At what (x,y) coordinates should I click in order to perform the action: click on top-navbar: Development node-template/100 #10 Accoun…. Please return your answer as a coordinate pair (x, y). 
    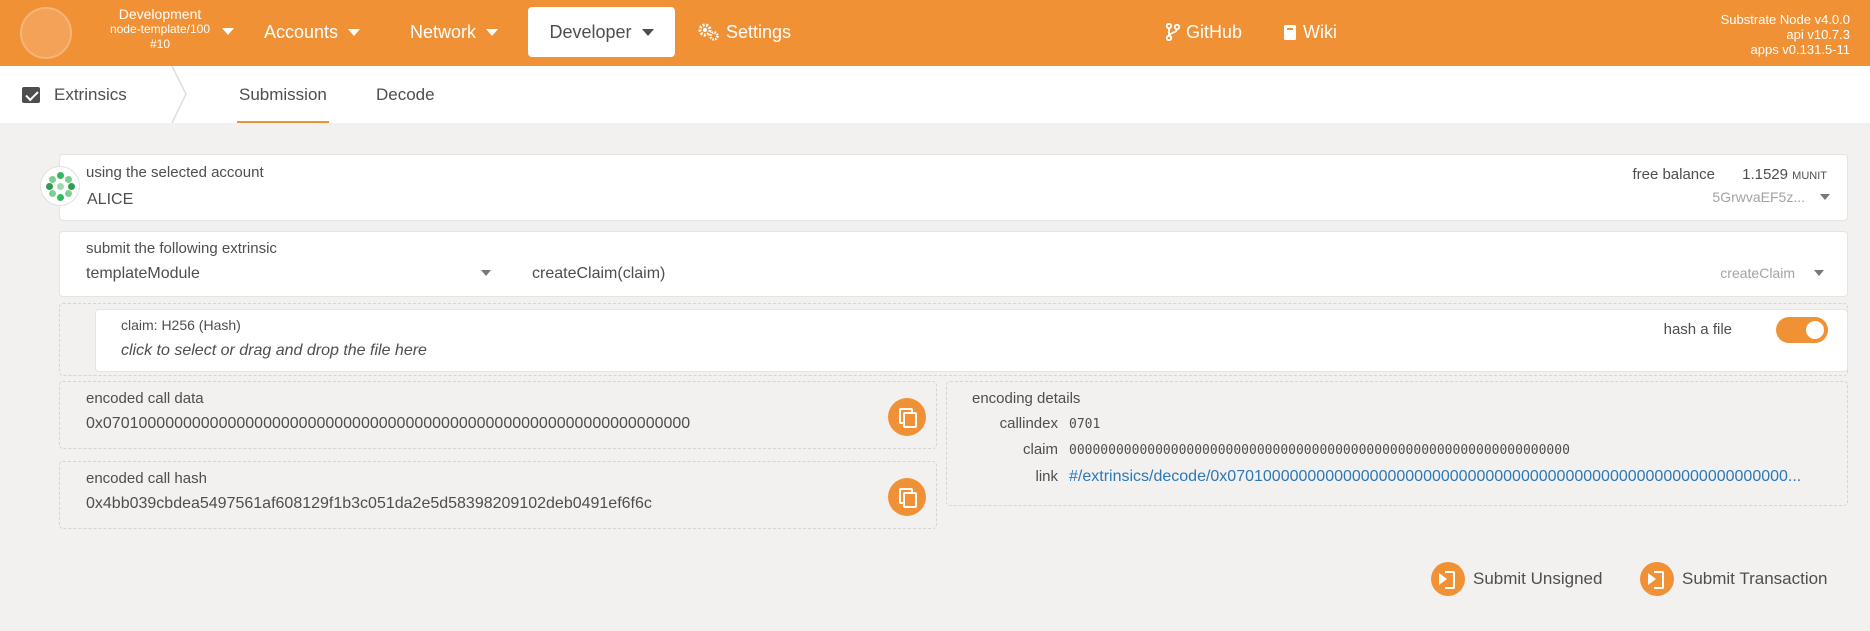
    Looking at the image, I should click on (935, 33).